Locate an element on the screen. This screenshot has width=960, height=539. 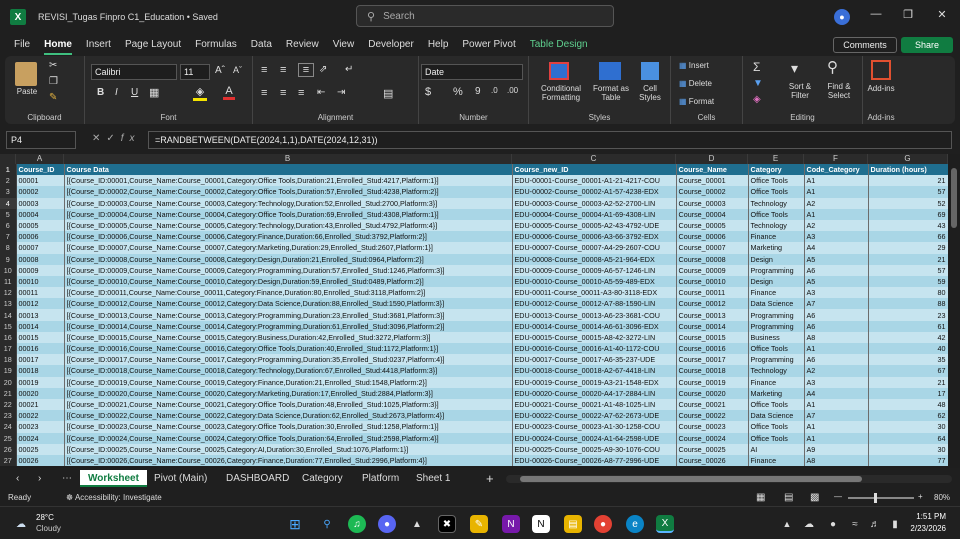
row-number: 20 is located at coordinates (8, 382).